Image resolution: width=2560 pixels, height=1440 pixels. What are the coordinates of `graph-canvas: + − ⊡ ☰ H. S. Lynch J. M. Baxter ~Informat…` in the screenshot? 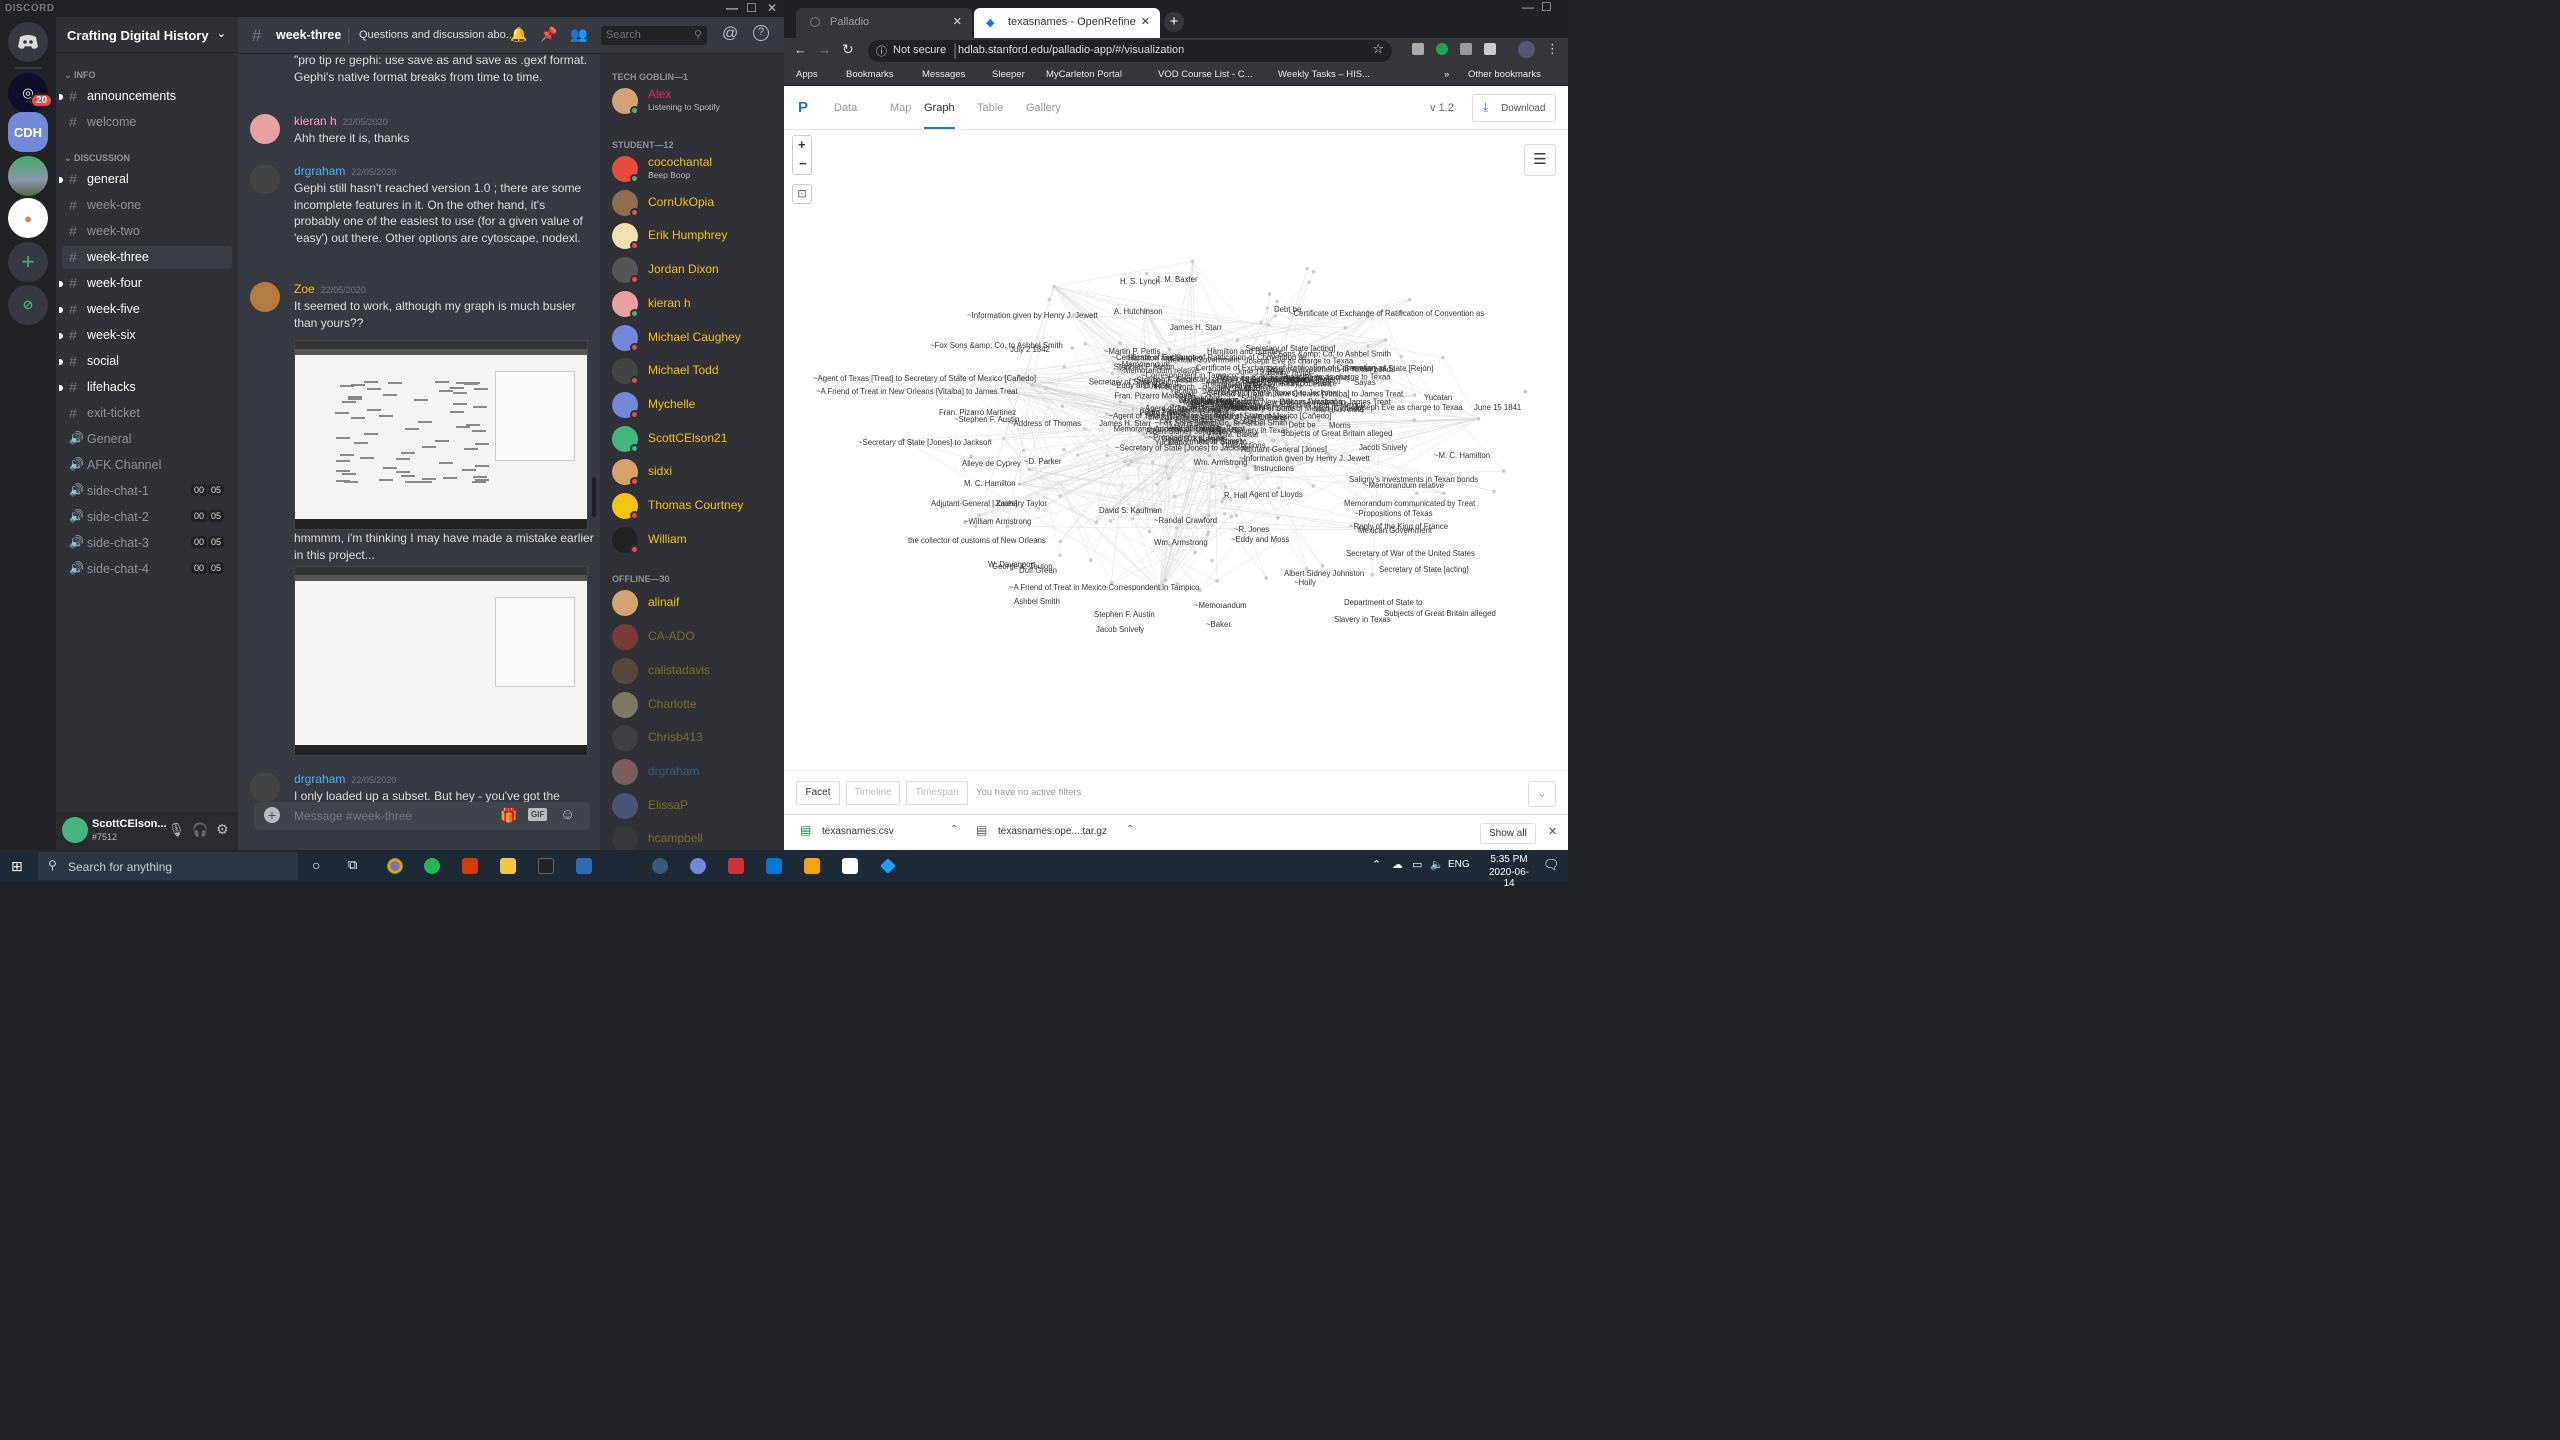 It's located at (1176, 450).